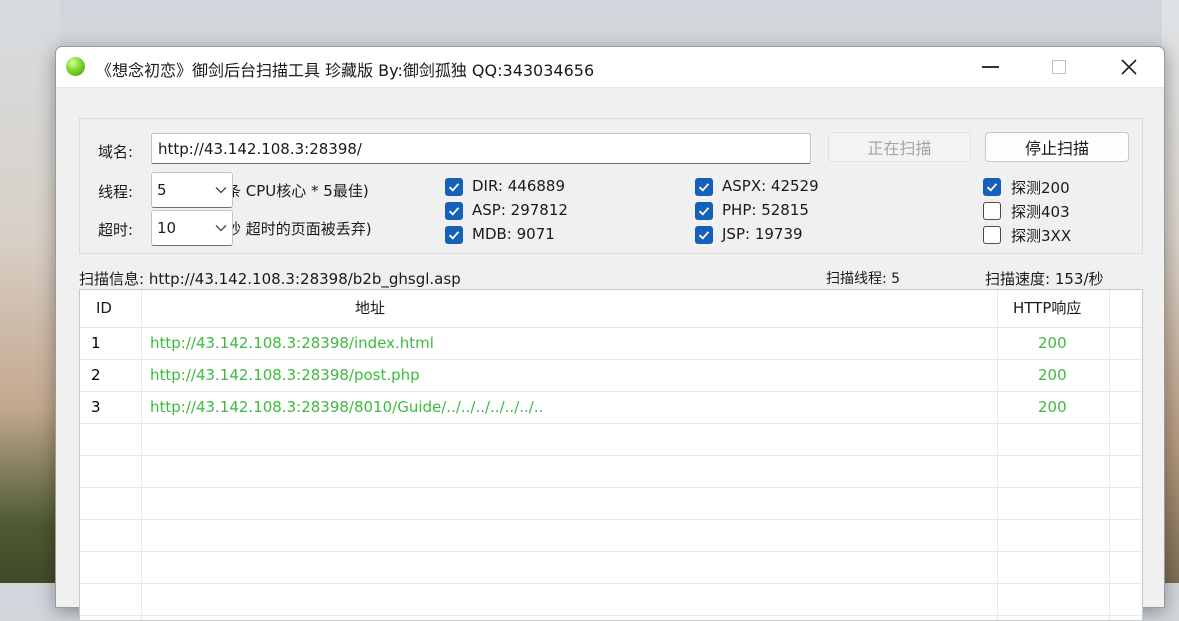  I want to click on minimize-button, so click(990, 67).